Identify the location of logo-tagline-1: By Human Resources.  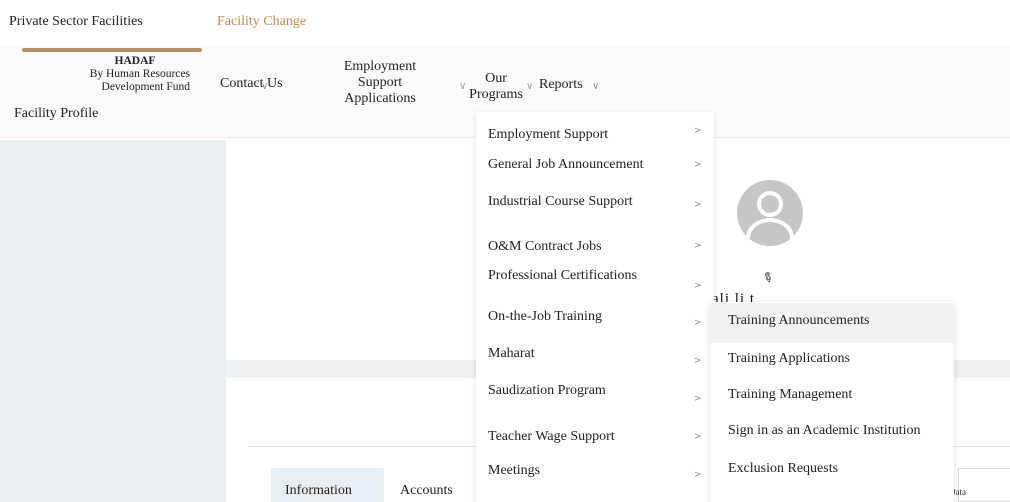
(139, 74).